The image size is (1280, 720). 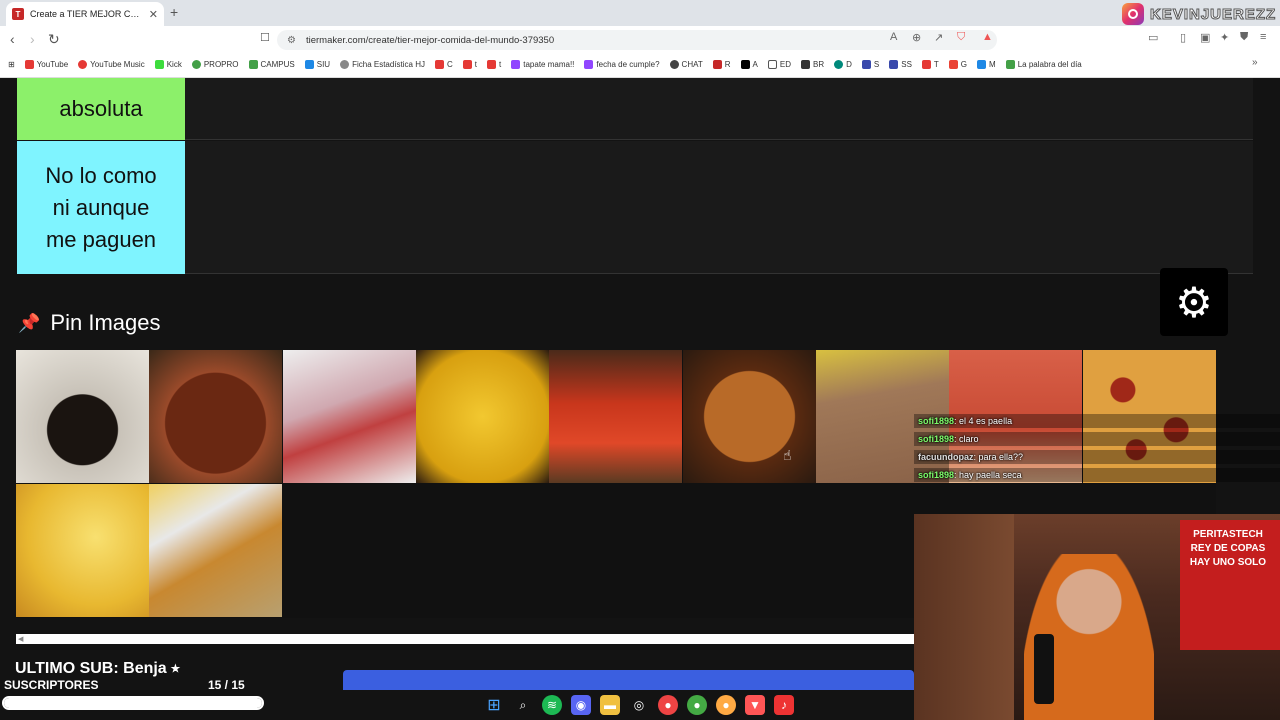 What do you see at coordinates (1205, 37) in the screenshot?
I see `wallet-icon: ▣` at bounding box center [1205, 37].